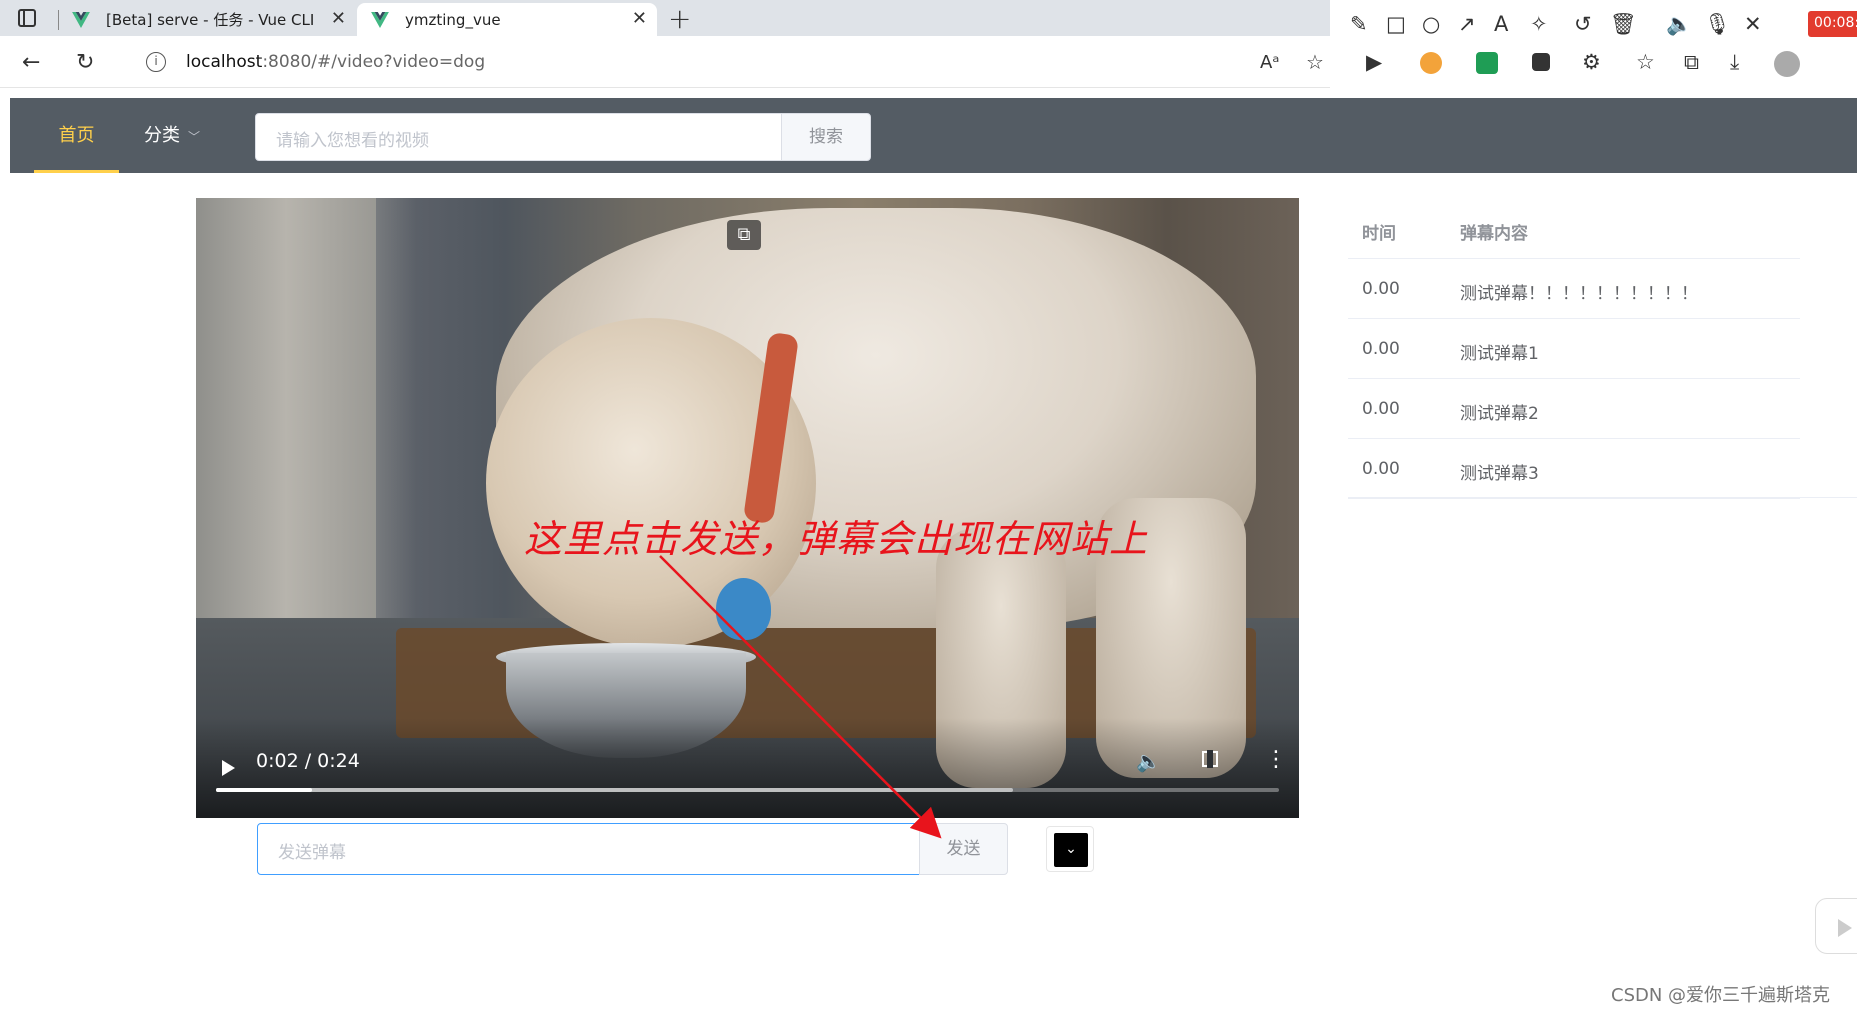 The image size is (1857, 1013). Describe the element at coordinates (800, 697) in the screenshot. I see `annotation-arrow` at that location.